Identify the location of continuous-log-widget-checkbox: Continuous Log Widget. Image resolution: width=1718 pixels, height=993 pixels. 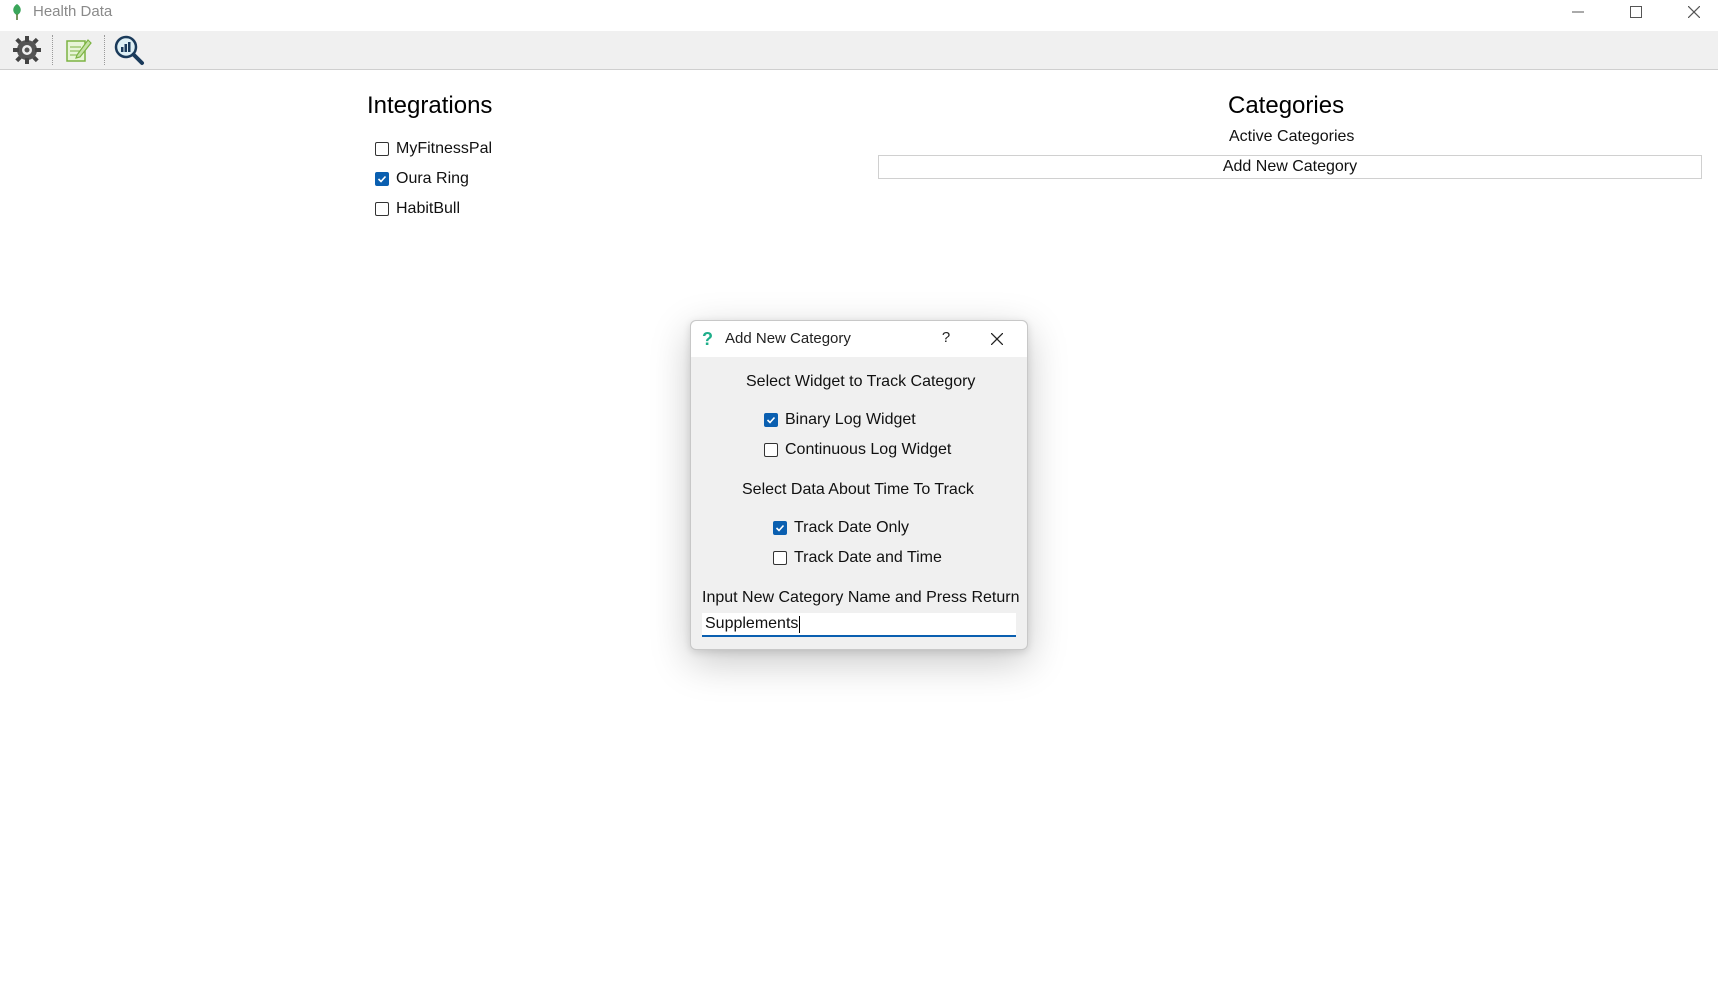
(857, 450).